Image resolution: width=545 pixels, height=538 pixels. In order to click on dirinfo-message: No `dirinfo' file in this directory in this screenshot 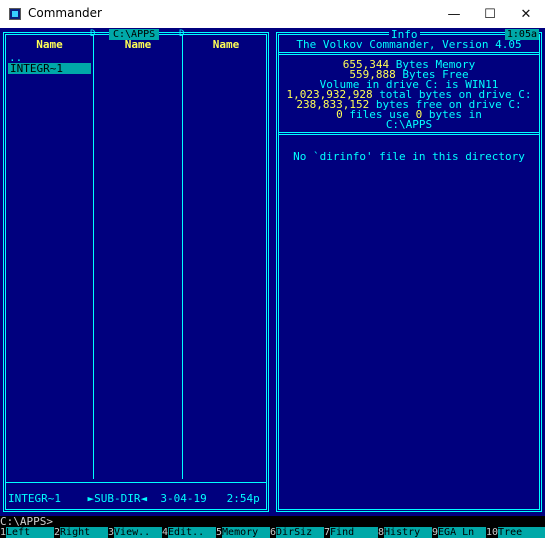, I will do `click(409, 156)`.